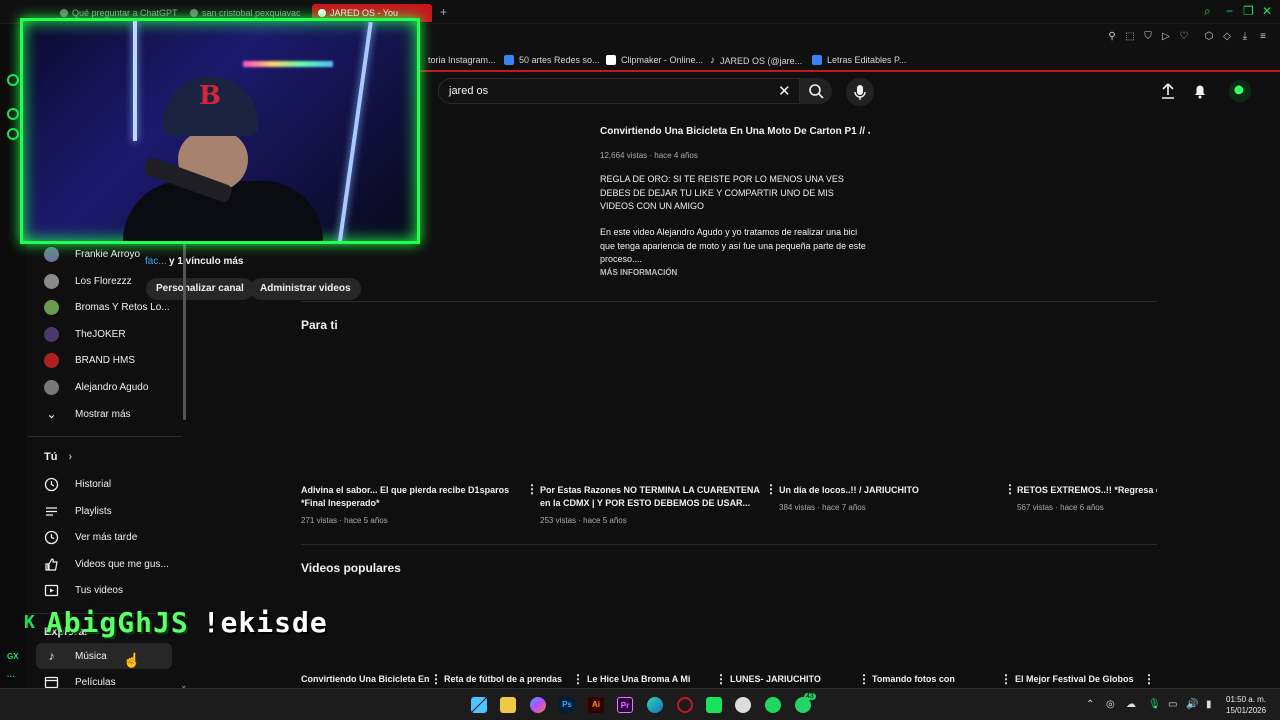 Image resolution: width=1280 pixels, height=720 pixels. I want to click on maximize-button: ❐, so click(1248, 11).